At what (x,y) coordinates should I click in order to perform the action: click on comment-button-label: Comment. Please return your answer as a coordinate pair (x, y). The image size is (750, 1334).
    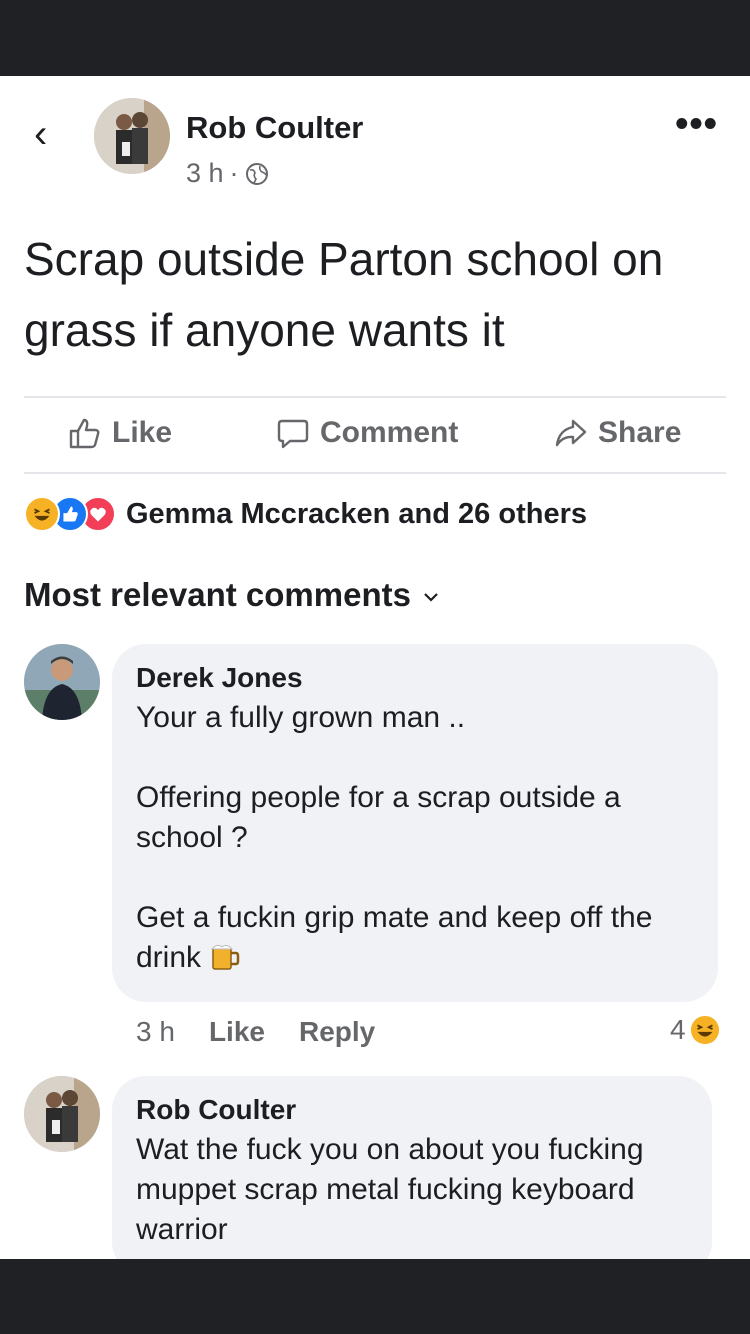
    Looking at the image, I should click on (389, 432).